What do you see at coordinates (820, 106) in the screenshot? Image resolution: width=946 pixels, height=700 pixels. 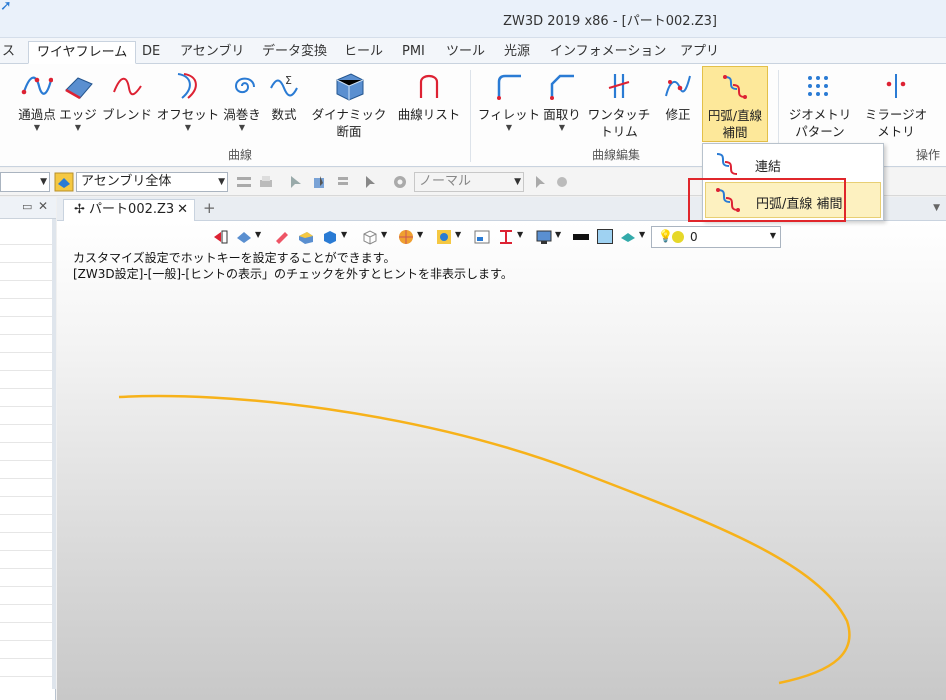 I see `geometry-pattern-button: ジオメトリ パターン` at bounding box center [820, 106].